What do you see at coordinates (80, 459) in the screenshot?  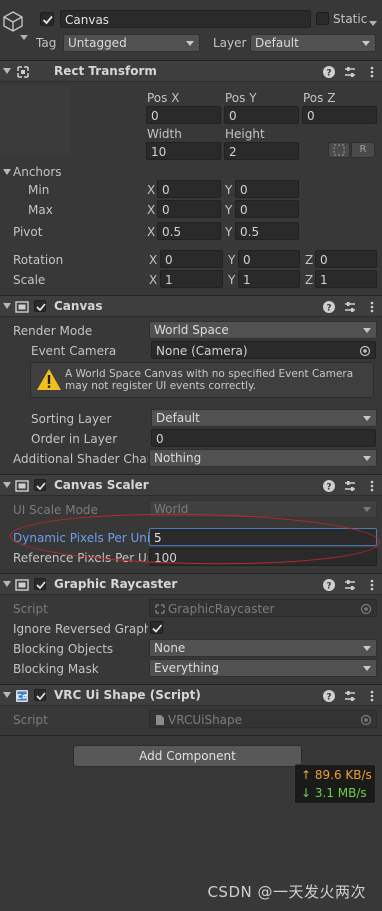 I see `additional-shader-label: Additional Shader Chani` at bounding box center [80, 459].